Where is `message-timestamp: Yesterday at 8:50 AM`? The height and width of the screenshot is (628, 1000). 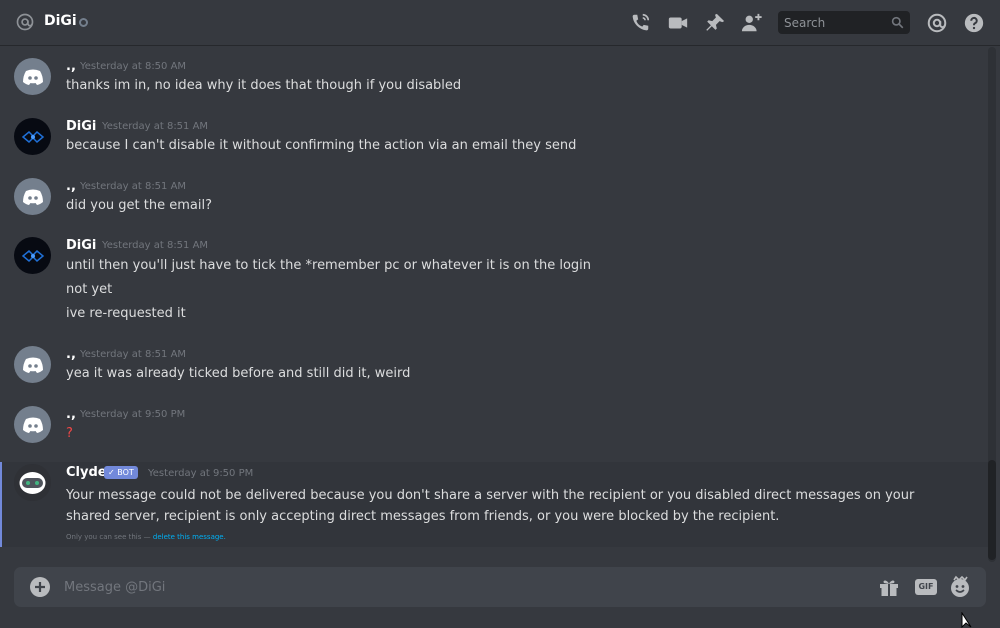
message-timestamp: Yesterday at 8:50 AM is located at coordinates (133, 66).